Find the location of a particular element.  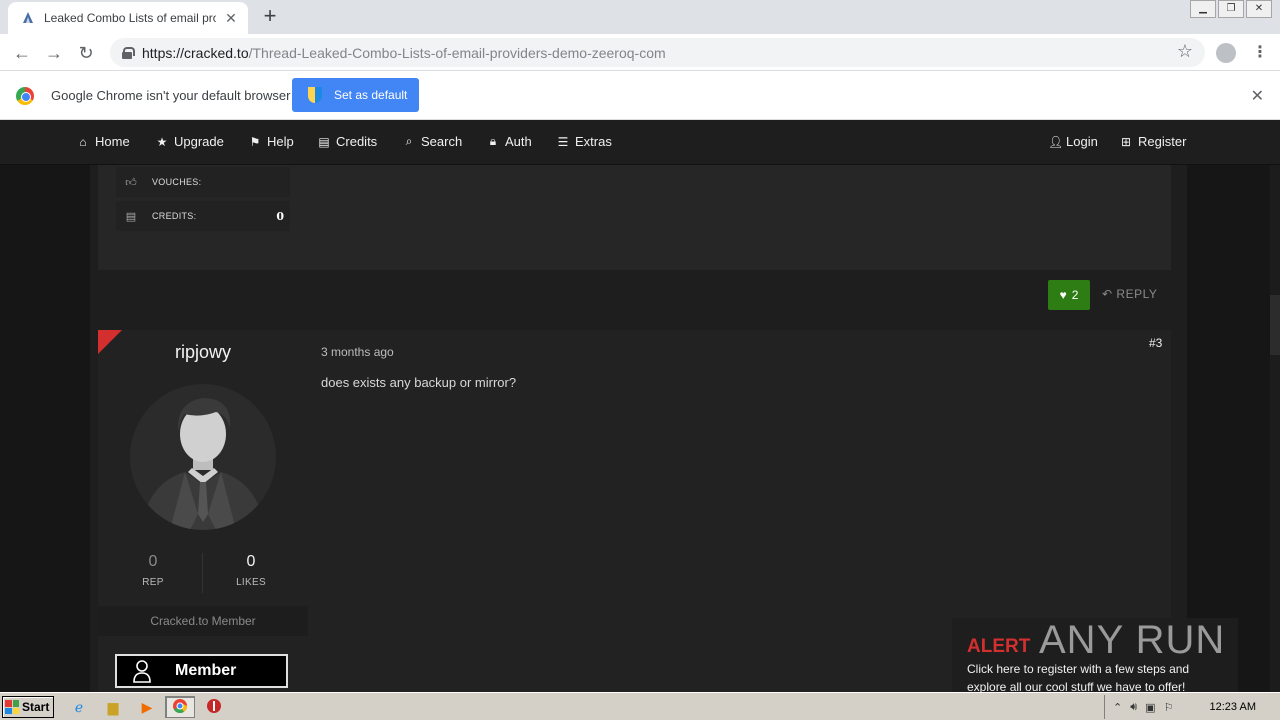

credits-value: 0 is located at coordinates (280, 216).